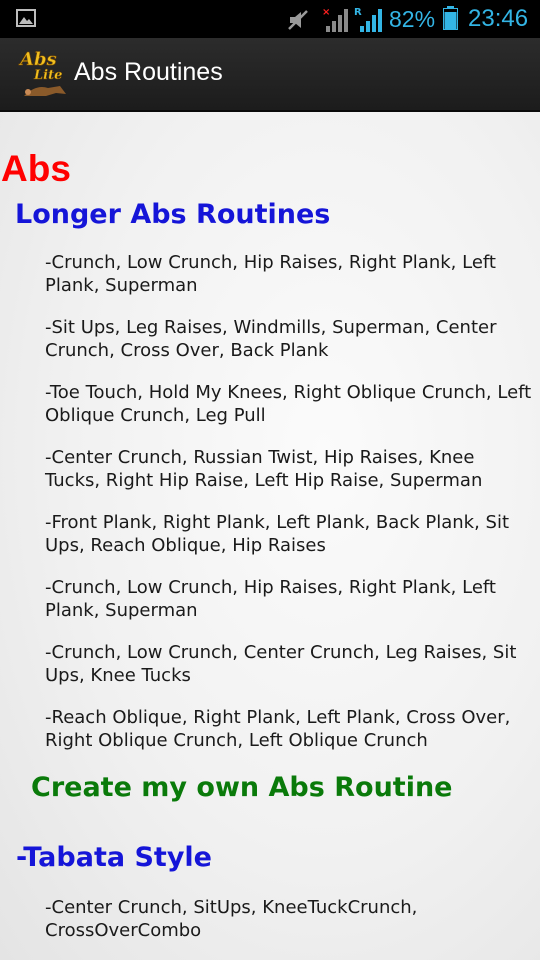 This screenshot has height=960, width=540. I want to click on svg-text: R, so click(358, 12).